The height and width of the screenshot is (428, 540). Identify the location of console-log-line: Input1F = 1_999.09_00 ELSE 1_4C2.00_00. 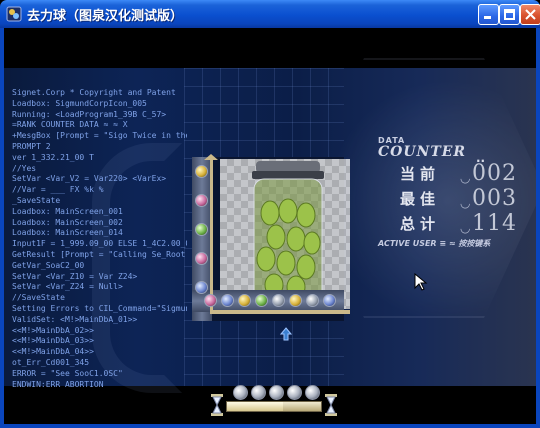
(99, 244).